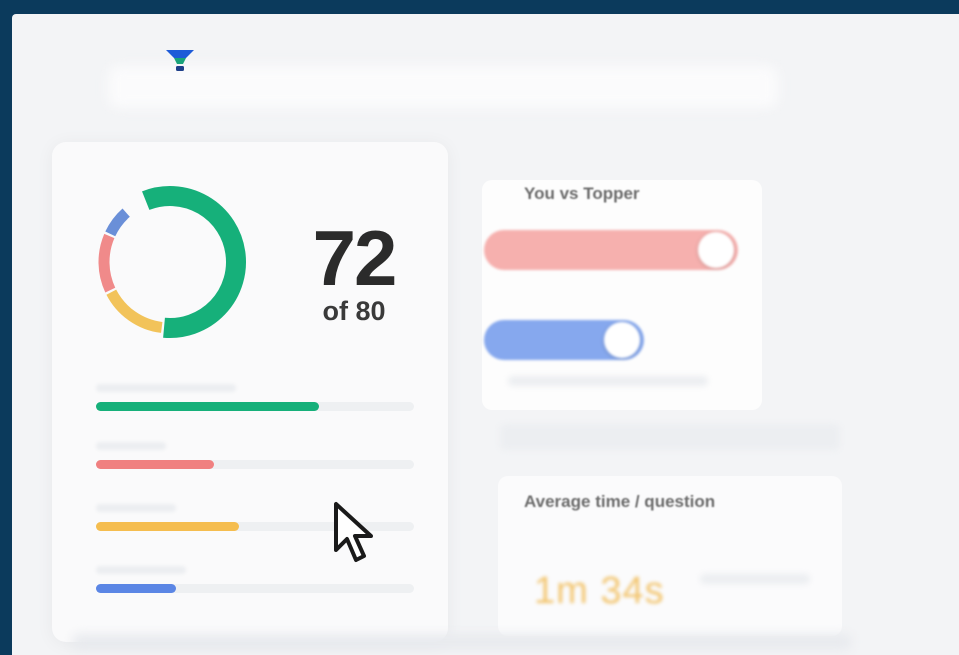 Image resolution: width=959 pixels, height=655 pixels. I want to click on comparison-caption, so click(608, 381).